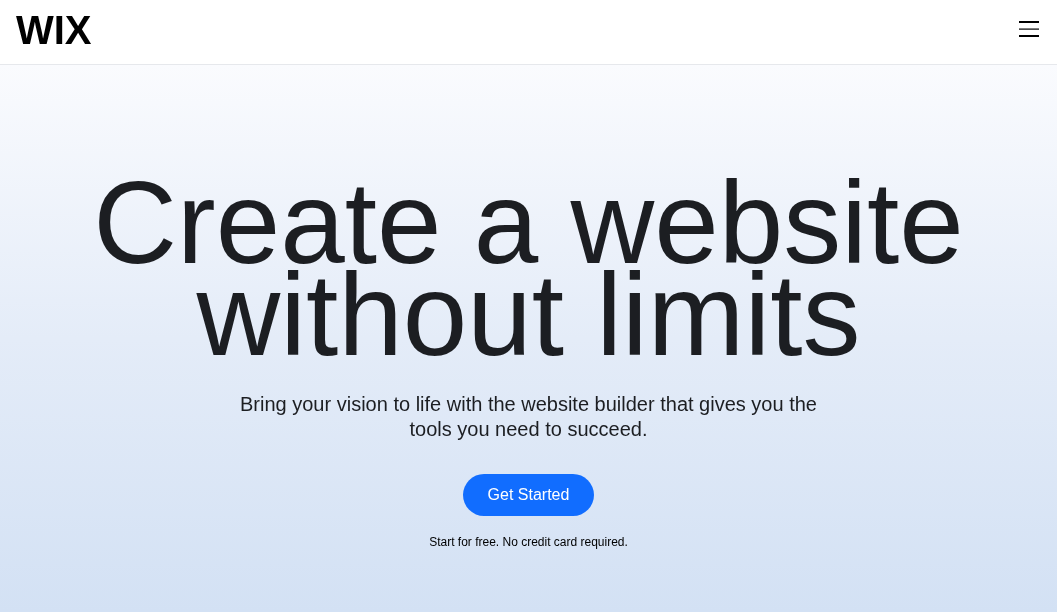 This screenshot has height=612, width=1057. Describe the element at coordinates (528, 495) in the screenshot. I see `get-started-button: Get Started` at that location.